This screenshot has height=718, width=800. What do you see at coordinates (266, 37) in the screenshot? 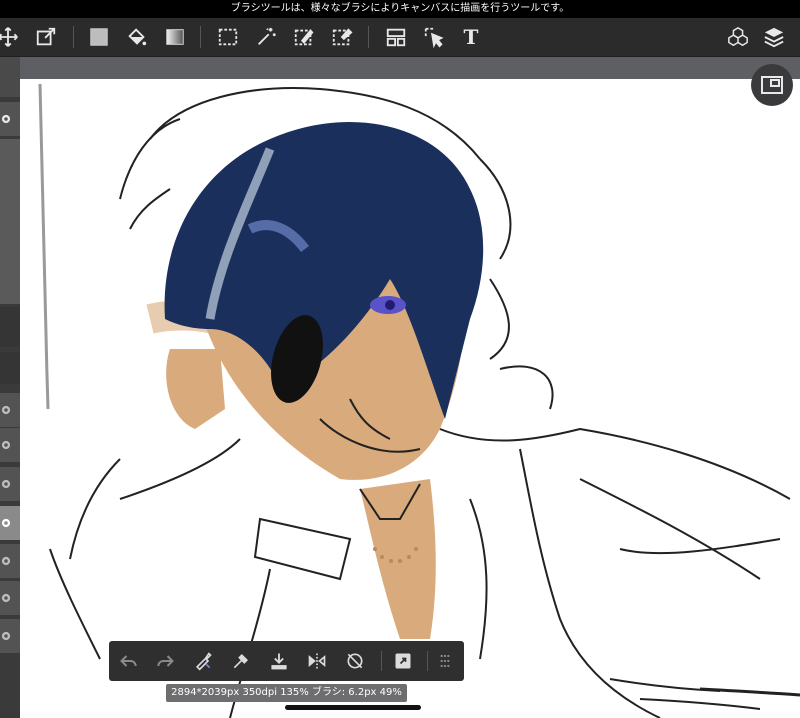
I see `magic-wand-icon` at bounding box center [266, 37].